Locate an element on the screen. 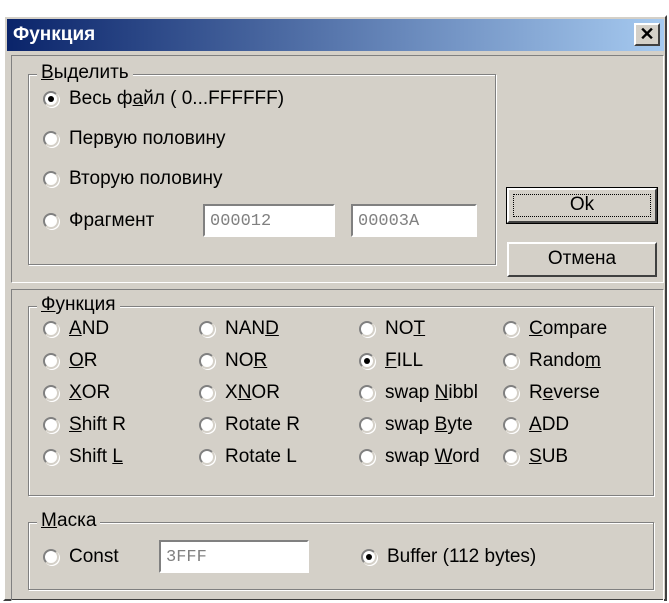 The image size is (669, 603). radio-label: swap Word is located at coordinates (432, 456).